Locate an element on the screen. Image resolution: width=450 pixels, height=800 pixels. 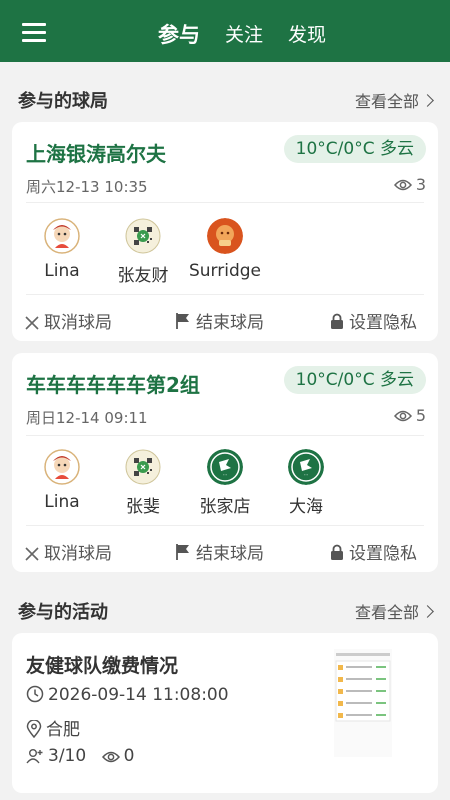
player: 张友财 is located at coordinates (143, 252).